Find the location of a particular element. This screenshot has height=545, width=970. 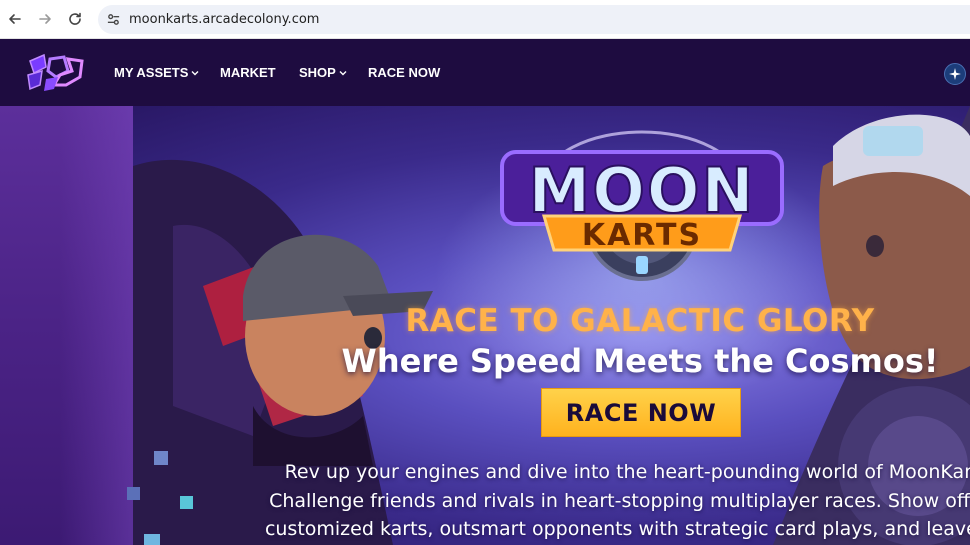

star-icon is located at coordinates (955, 74).